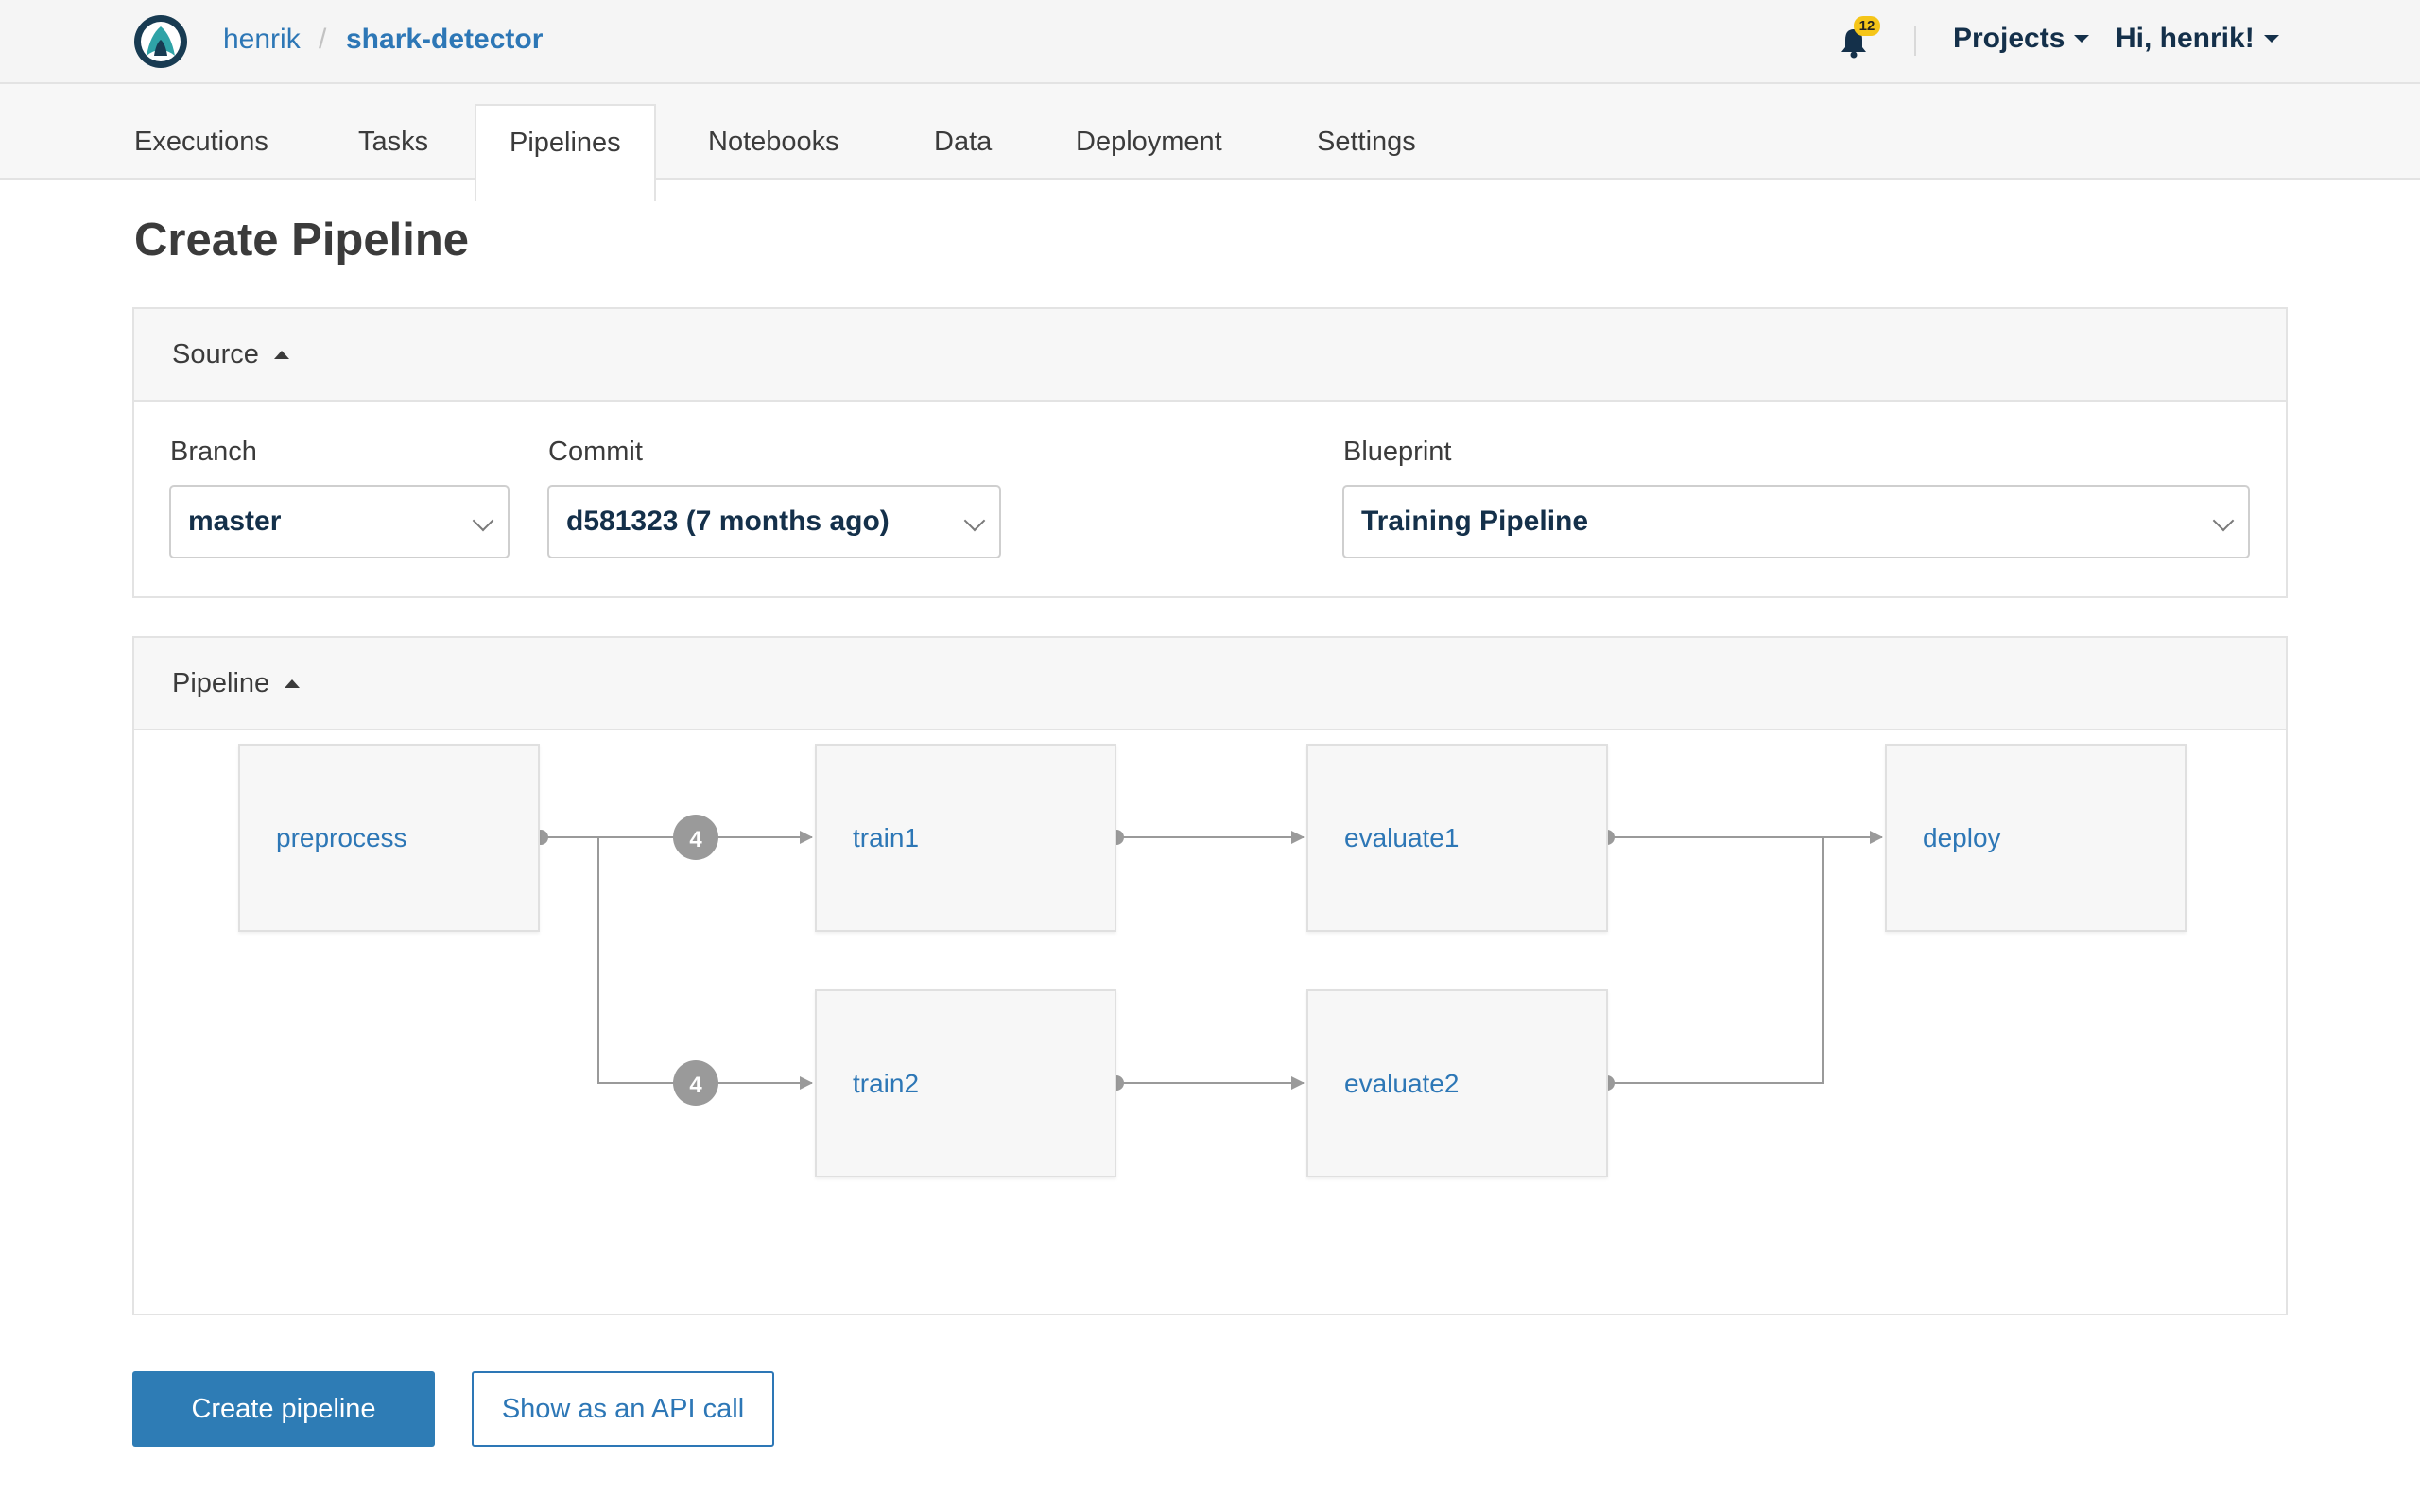 The height and width of the screenshot is (1512, 2420). What do you see at coordinates (283, 1409) in the screenshot?
I see `create-pipeline-button: Create pipeline` at bounding box center [283, 1409].